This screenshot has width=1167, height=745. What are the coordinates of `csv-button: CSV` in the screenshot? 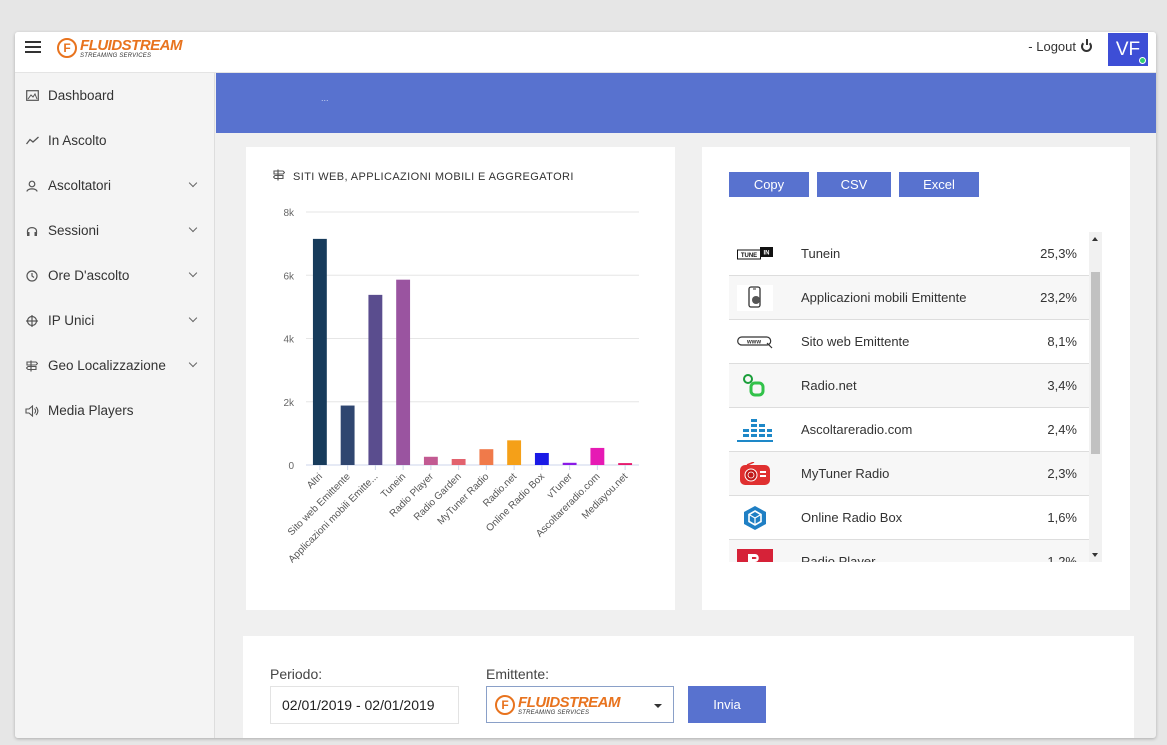 It's located at (854, 184).